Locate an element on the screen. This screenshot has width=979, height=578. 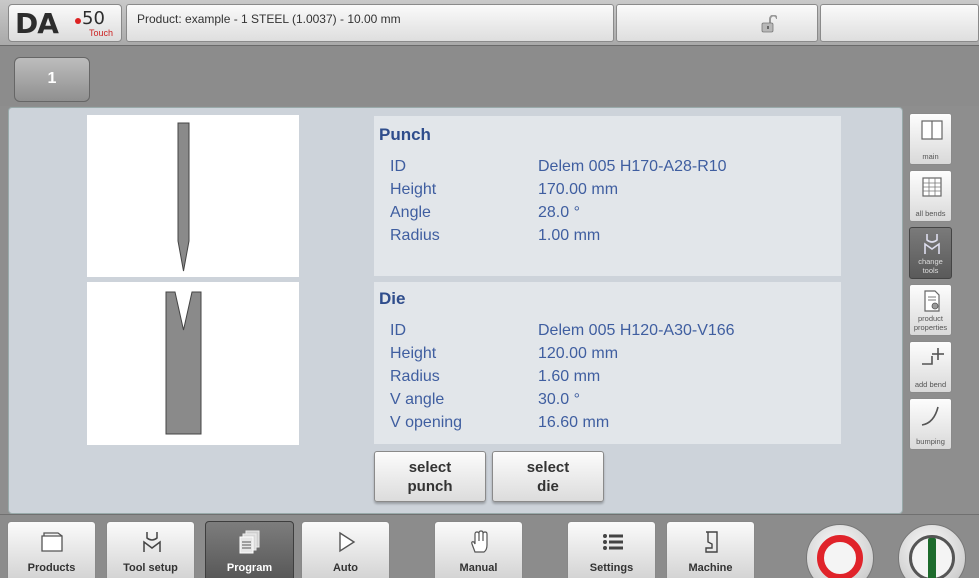
button-label-line2: die is located at coordinates (548, 486).